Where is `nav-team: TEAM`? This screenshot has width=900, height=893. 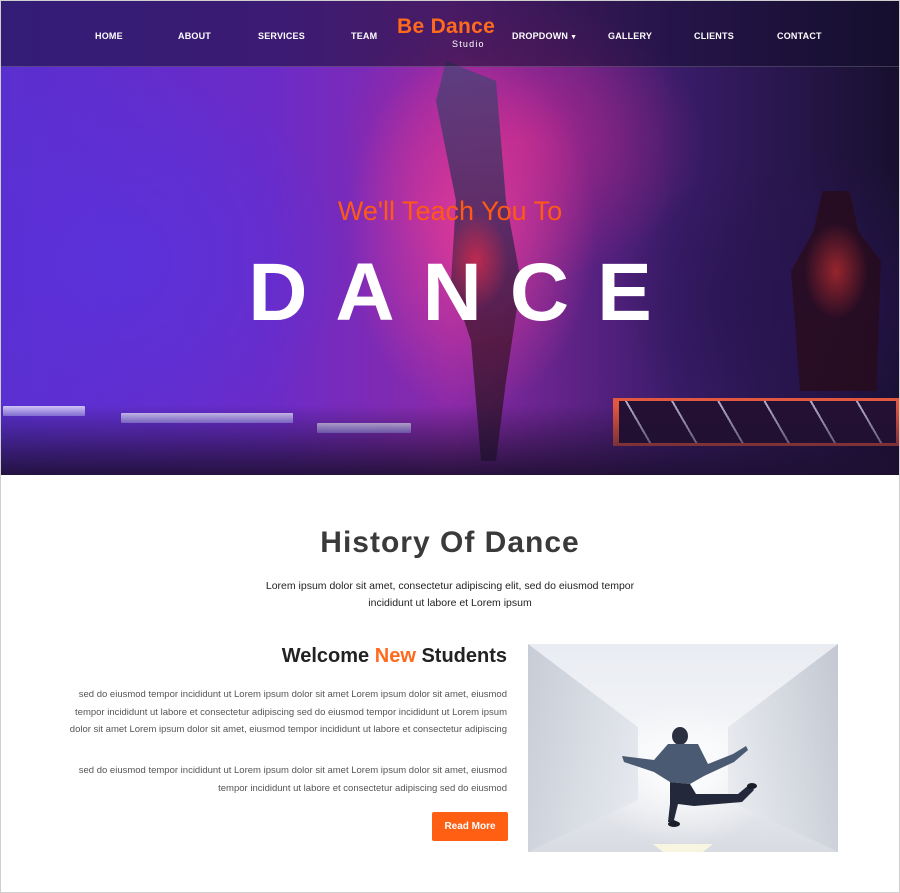 nav-team: TEAM is located at coordinates (364, 36).